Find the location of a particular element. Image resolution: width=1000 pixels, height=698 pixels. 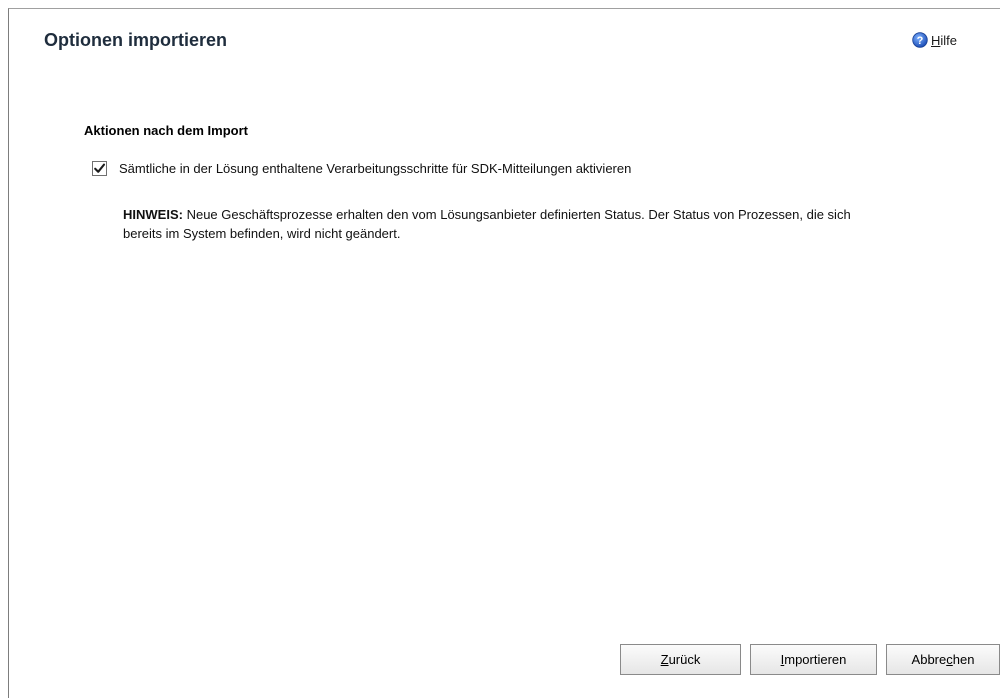

section-title: Aktionen nach dem Import is located at coordinates (166, 130).